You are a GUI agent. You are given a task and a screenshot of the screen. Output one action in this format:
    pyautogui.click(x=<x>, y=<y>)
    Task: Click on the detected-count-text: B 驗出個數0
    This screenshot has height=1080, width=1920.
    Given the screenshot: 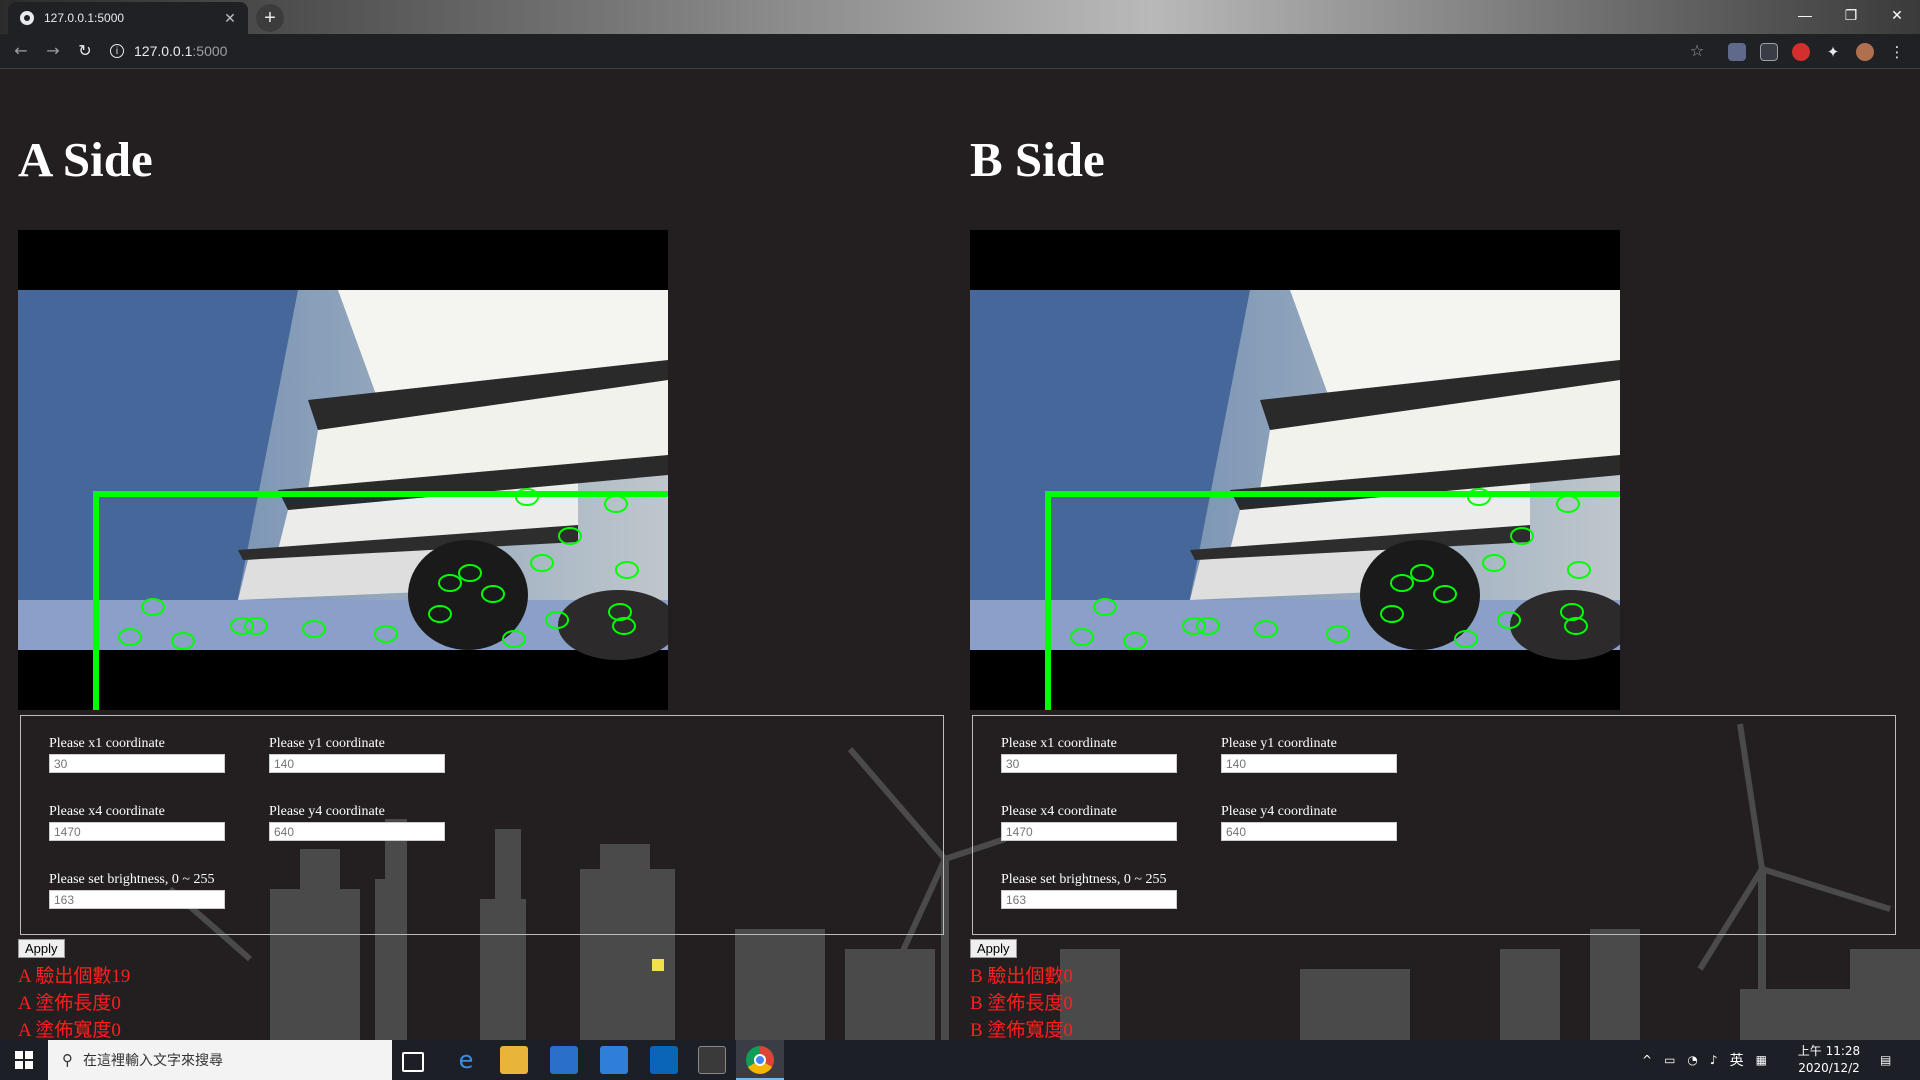 What is the action you would take?
    pyautogui.click(x=1021, y=976)
    